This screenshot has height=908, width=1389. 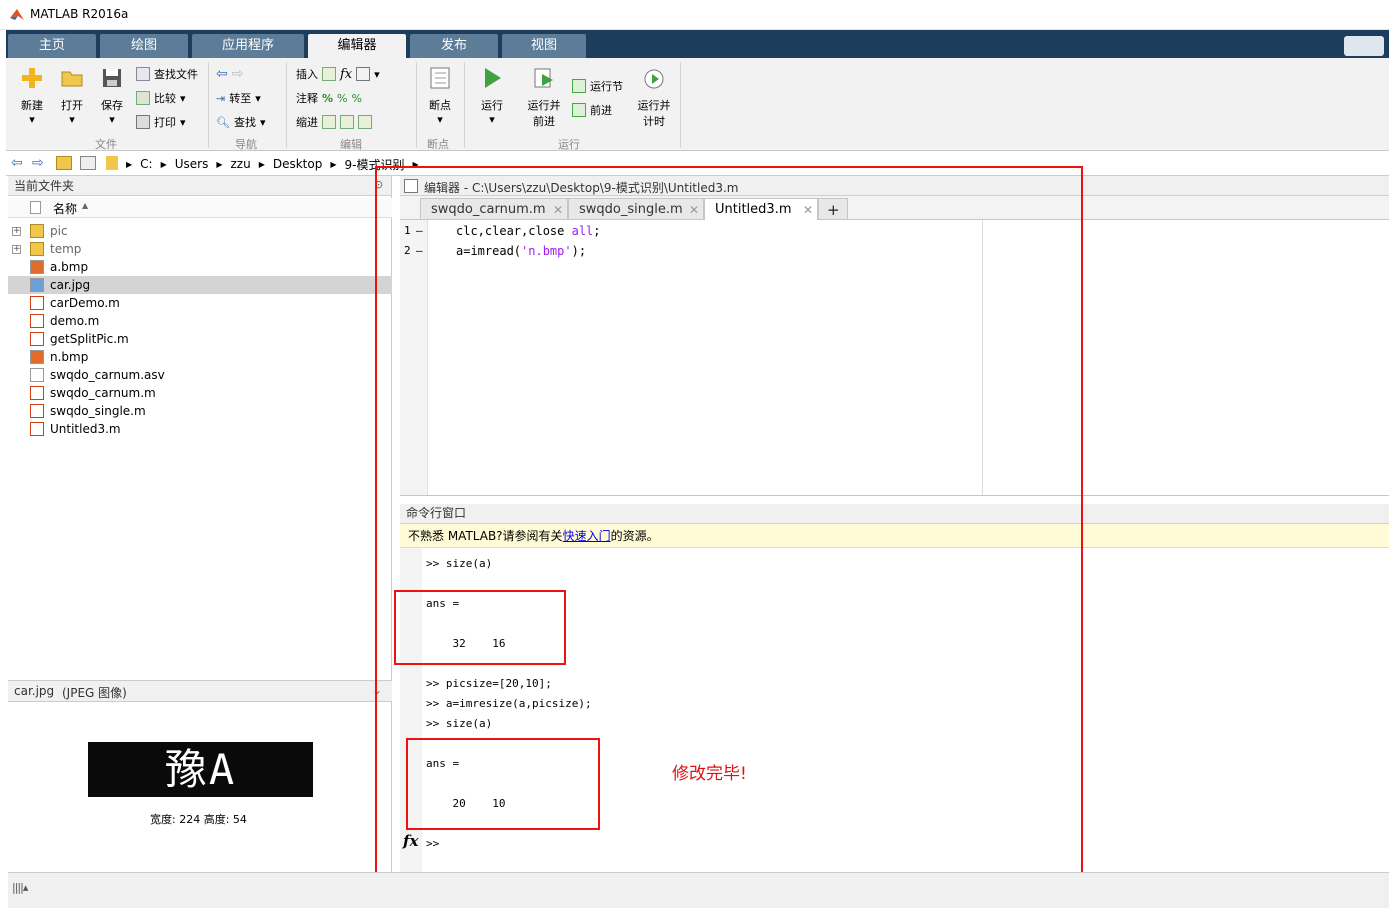 What do you see at coordinates (654, 97) in the screenshot?
I see `run-and-time-button: 运行并 计时` at bounding box center [654, 97].